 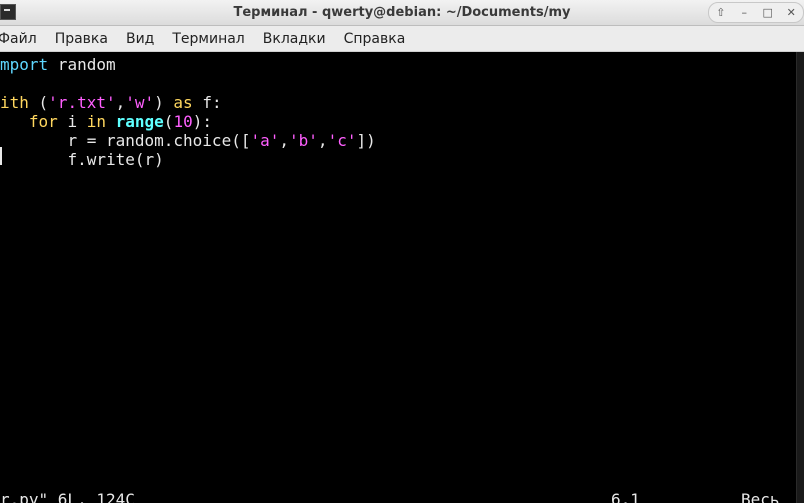 What do you see at coordinates (140, 102) in the screenshot?
I see `string-mode: 'w'` at bounding box center [140, 102].